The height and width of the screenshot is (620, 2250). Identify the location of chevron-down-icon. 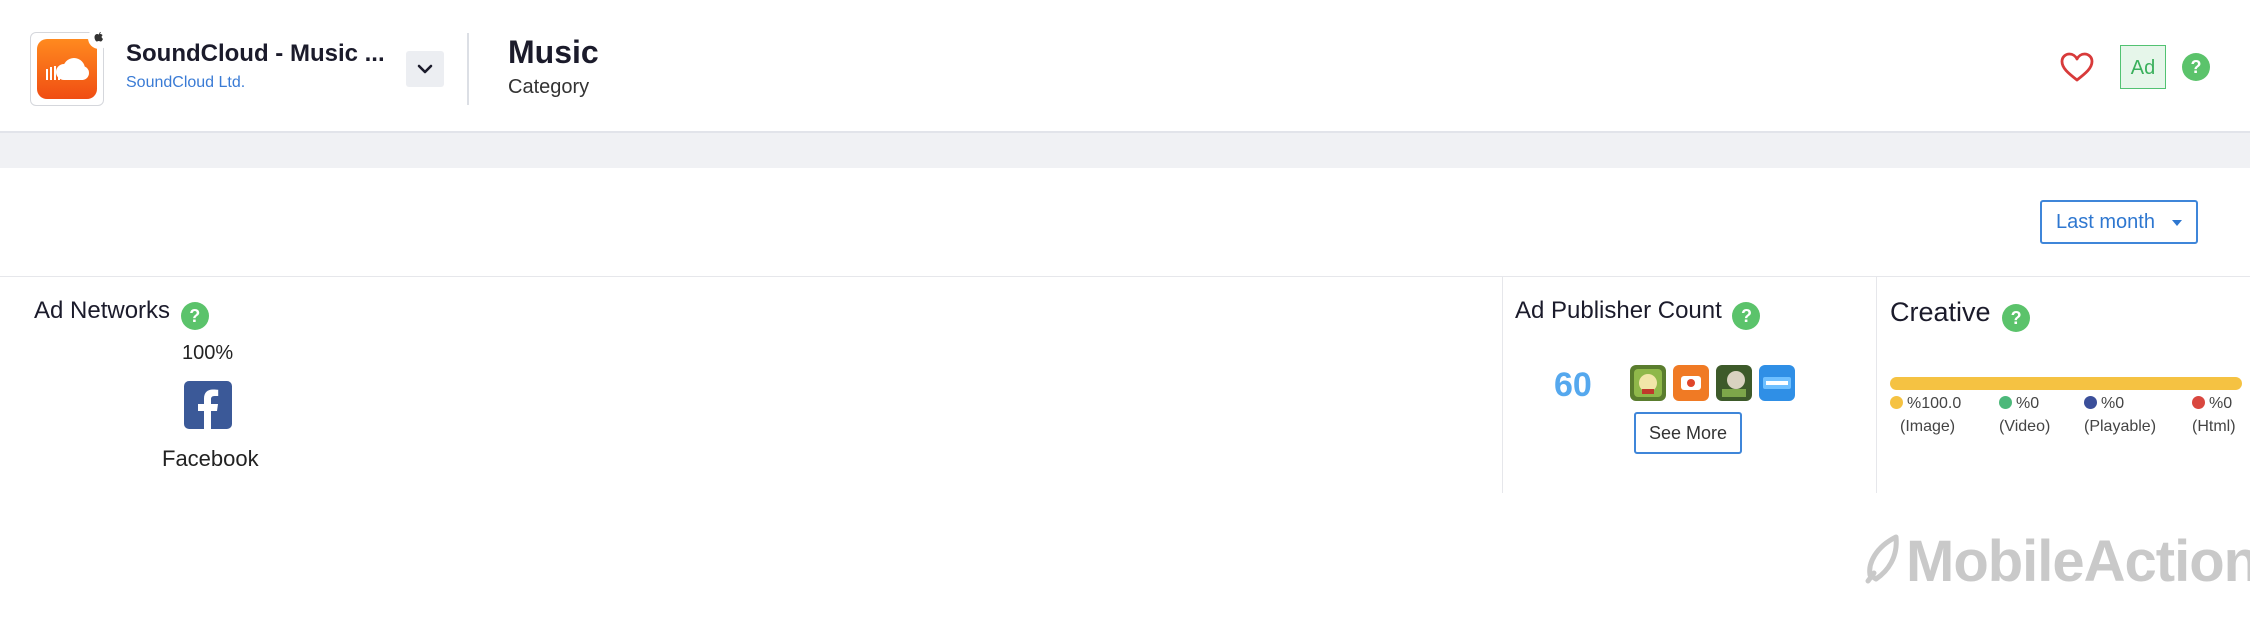
(425, 69).